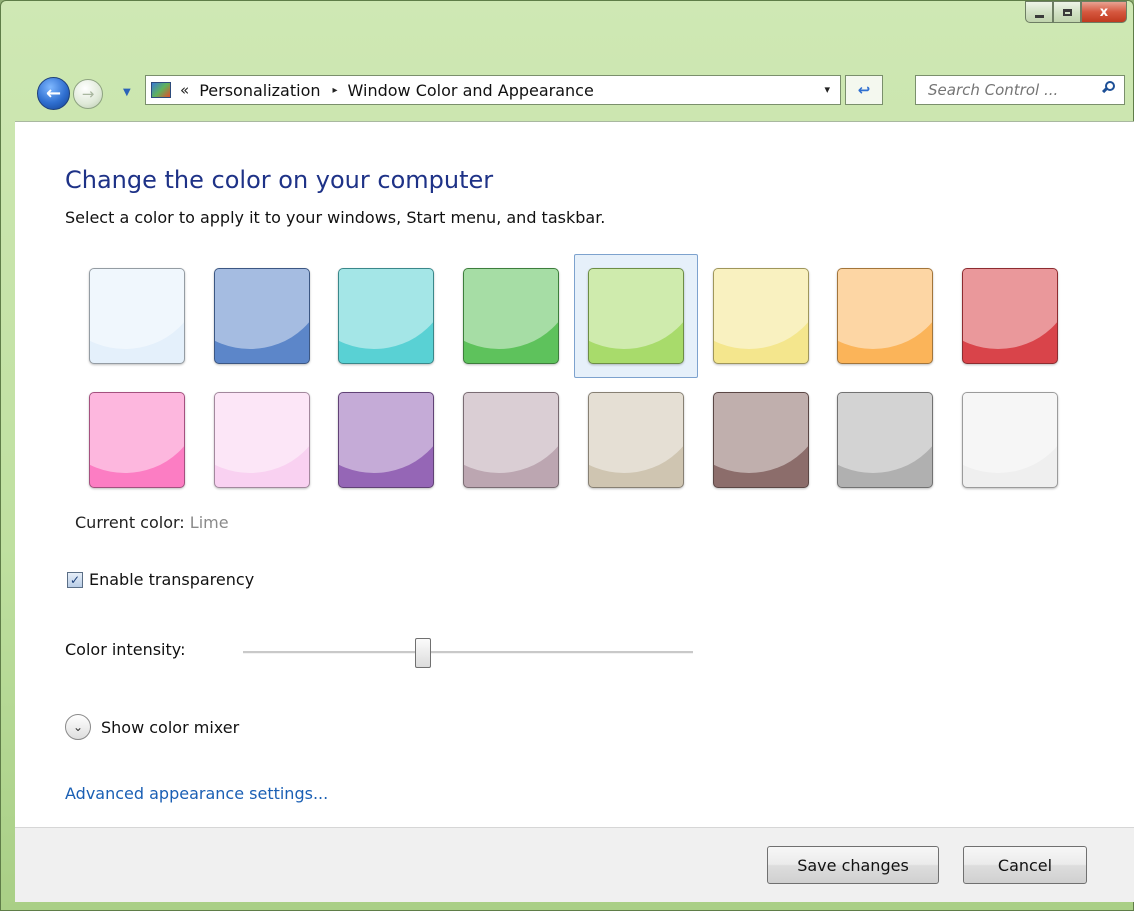 The width and height of the screenshot is (1134, 911). Describe the element at coordinates (161, 90) in the screenshot. I see `control-panel-icon` at that location.